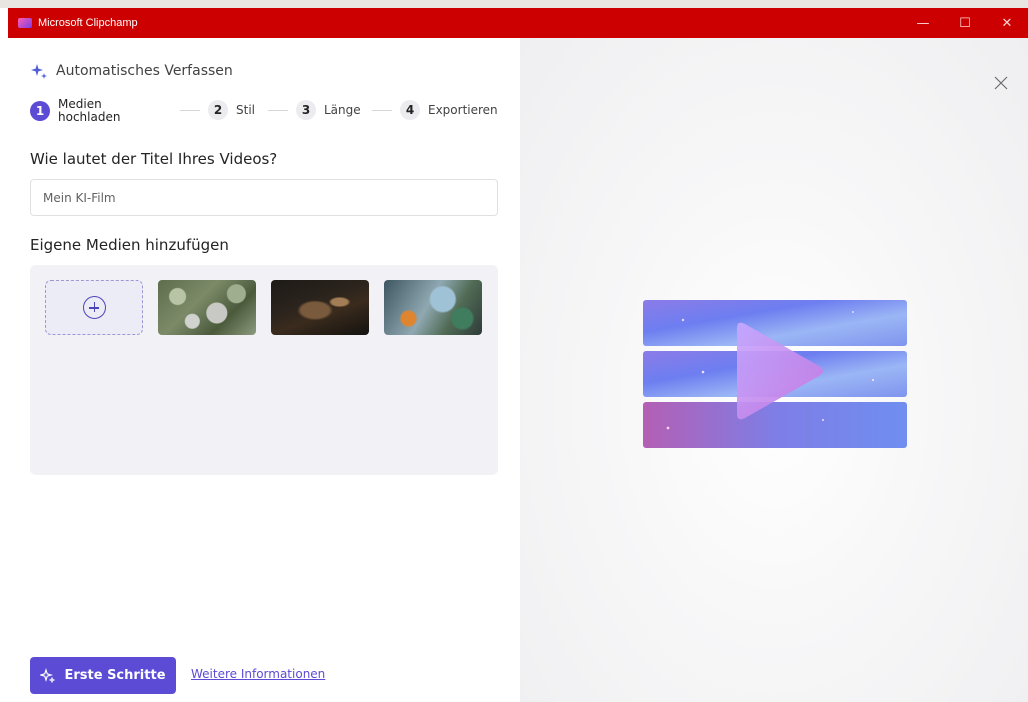  I want to click on step-upload: 1 Medien hochladen, so click(75, 111).